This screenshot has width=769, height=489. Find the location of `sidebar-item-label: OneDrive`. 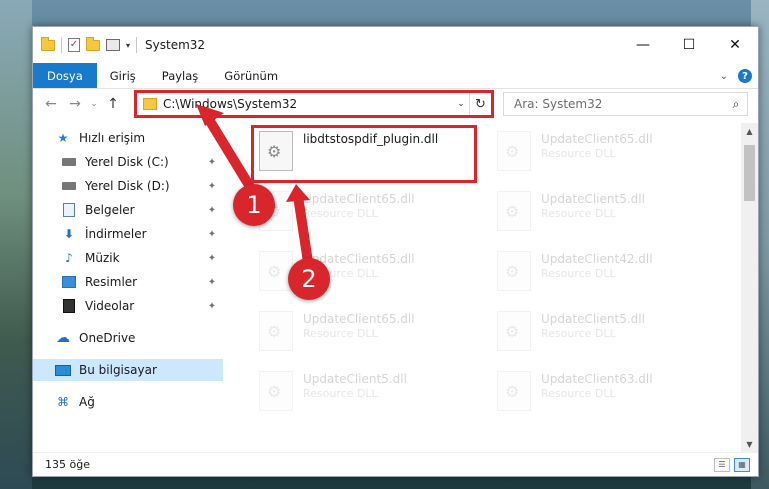

sidebar-item-label: OneDrive is located at coordinates (107, 338).